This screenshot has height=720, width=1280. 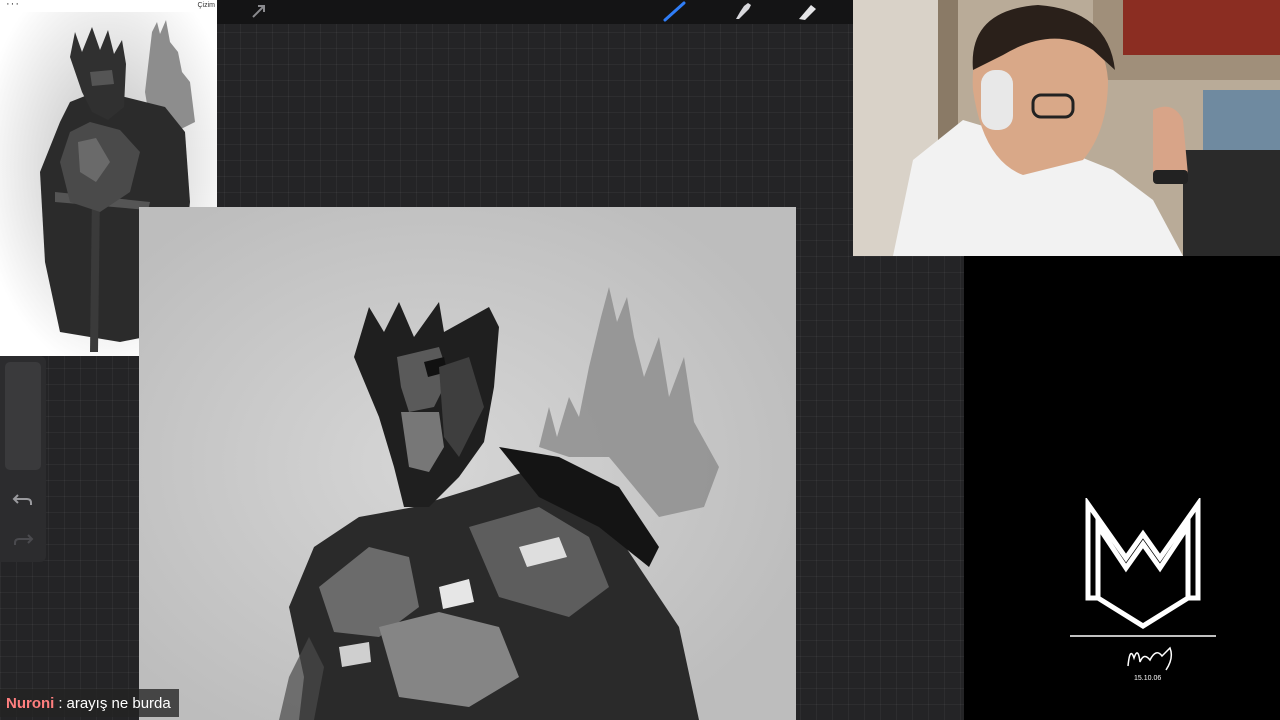 I want to click on chat-text: arayış ne burda, so click(x=118, y=703).